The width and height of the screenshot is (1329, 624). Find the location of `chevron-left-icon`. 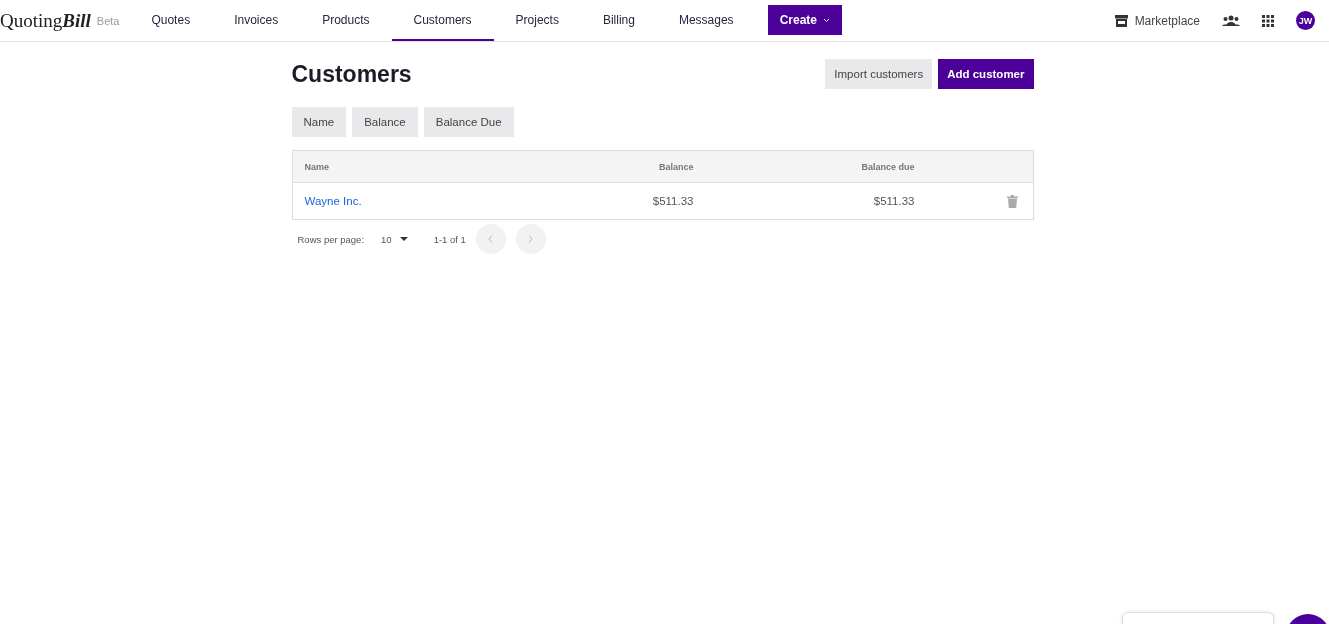

chevron-left-icon is located at coordinates (491, 239).